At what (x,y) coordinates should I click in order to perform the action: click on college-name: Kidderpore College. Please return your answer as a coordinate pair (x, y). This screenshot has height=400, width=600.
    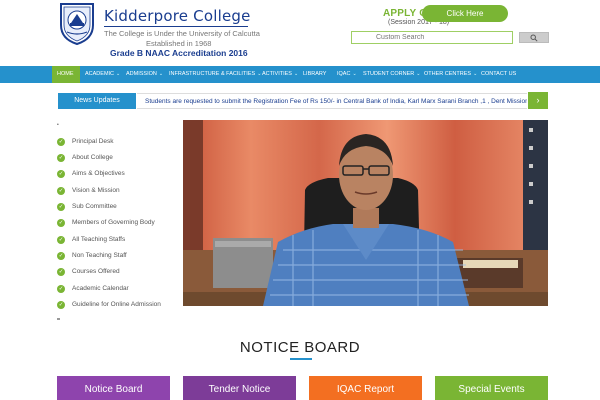
    Looking at the image, I should click on (177, 16).